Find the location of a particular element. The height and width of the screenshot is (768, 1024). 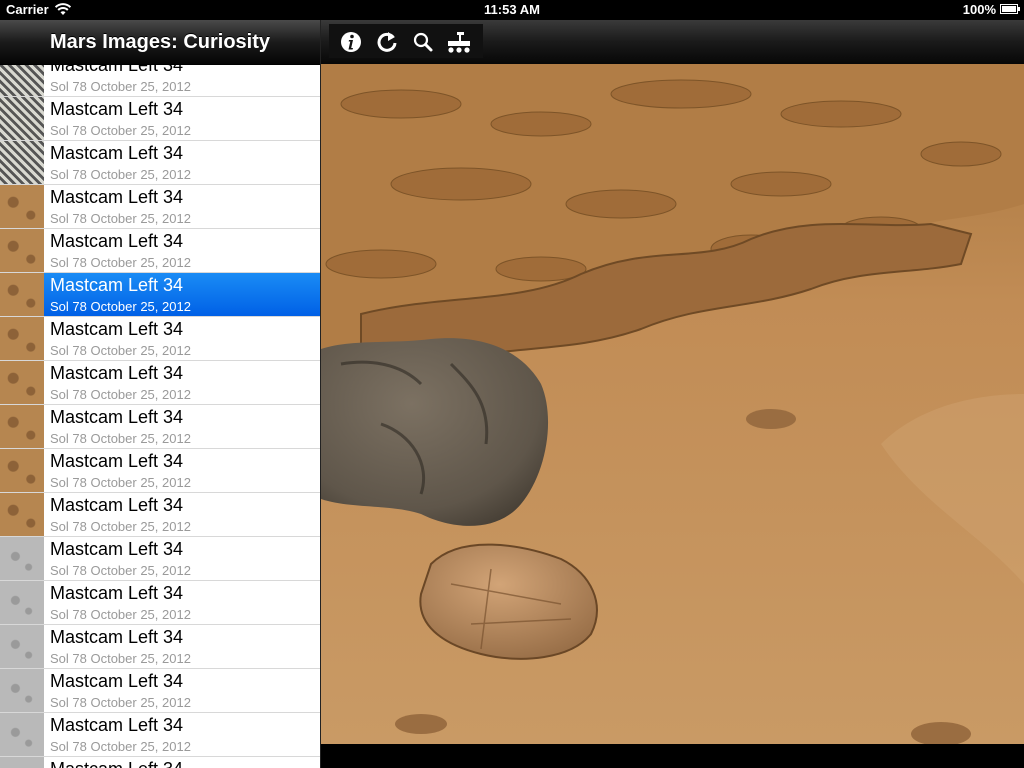

refresh-icon is located at coordinates (387, 42).